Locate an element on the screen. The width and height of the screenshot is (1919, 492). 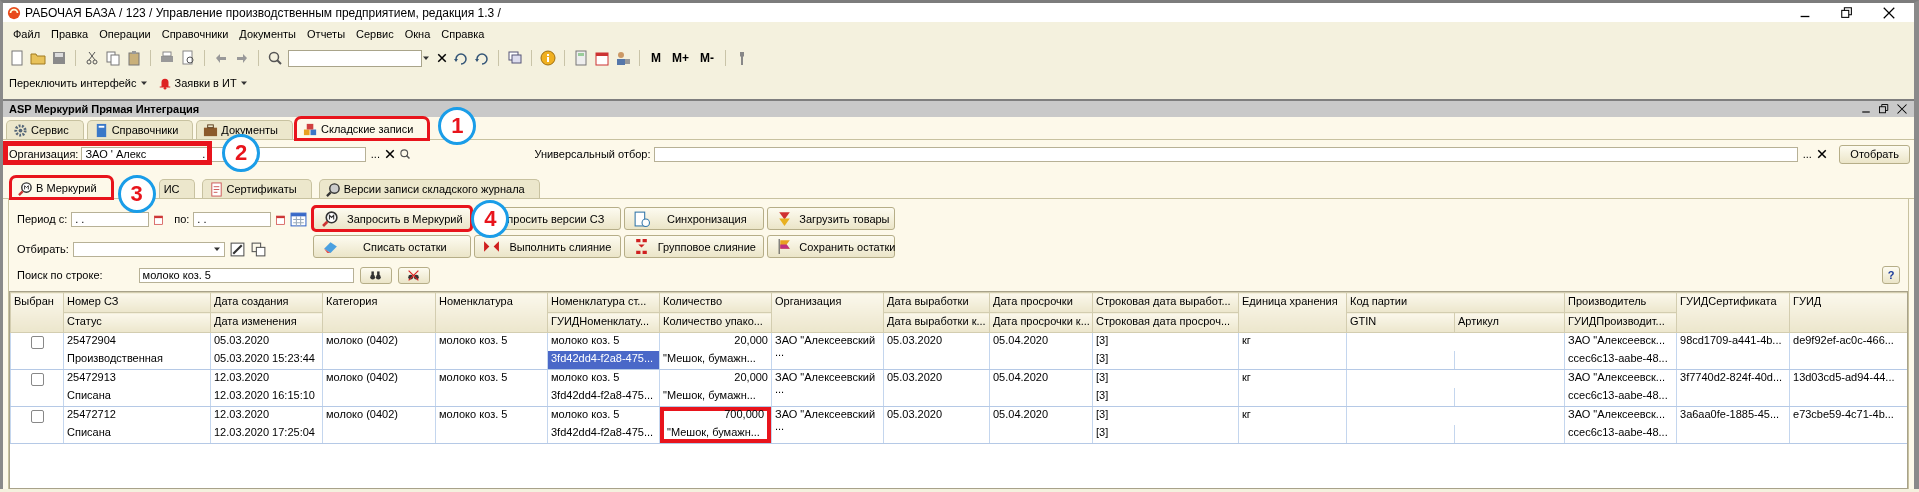
column-header: Организация is located at coordinates (827, 312).